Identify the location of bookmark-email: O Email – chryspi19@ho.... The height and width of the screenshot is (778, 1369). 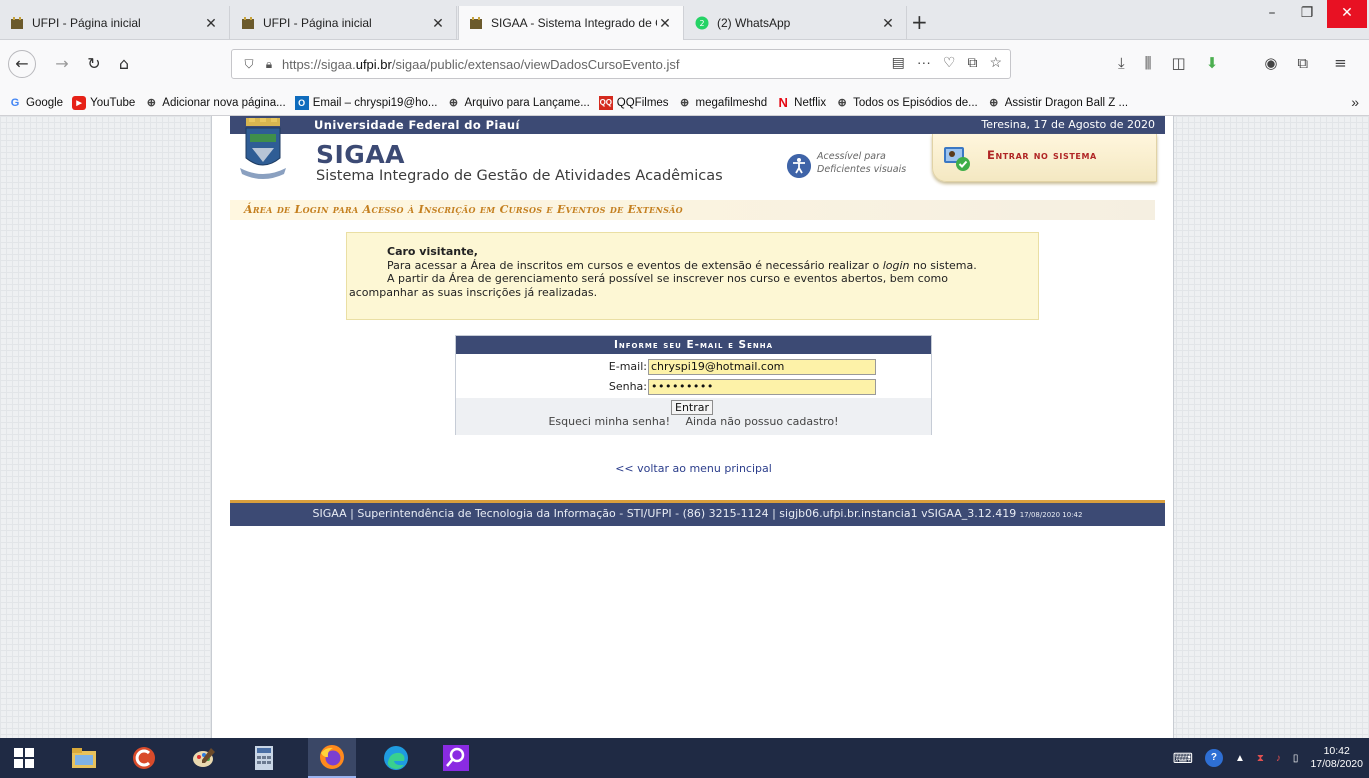
(366, 102).